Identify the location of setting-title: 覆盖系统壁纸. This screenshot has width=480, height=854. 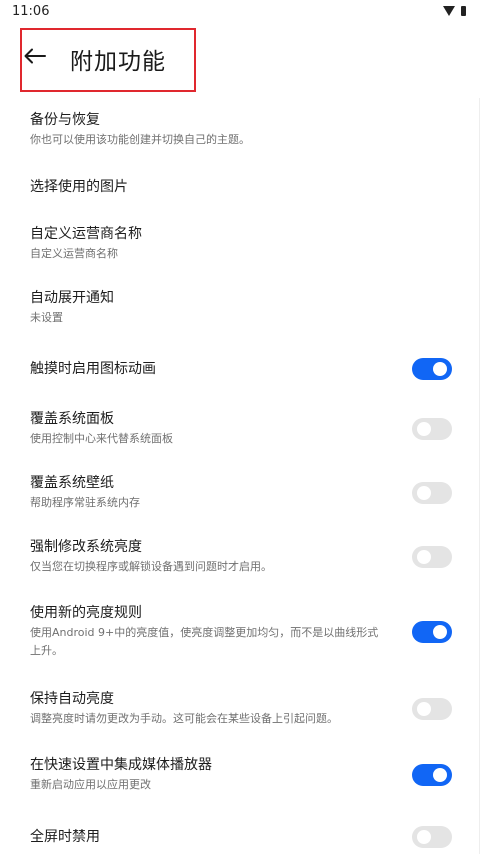
(72, 483).